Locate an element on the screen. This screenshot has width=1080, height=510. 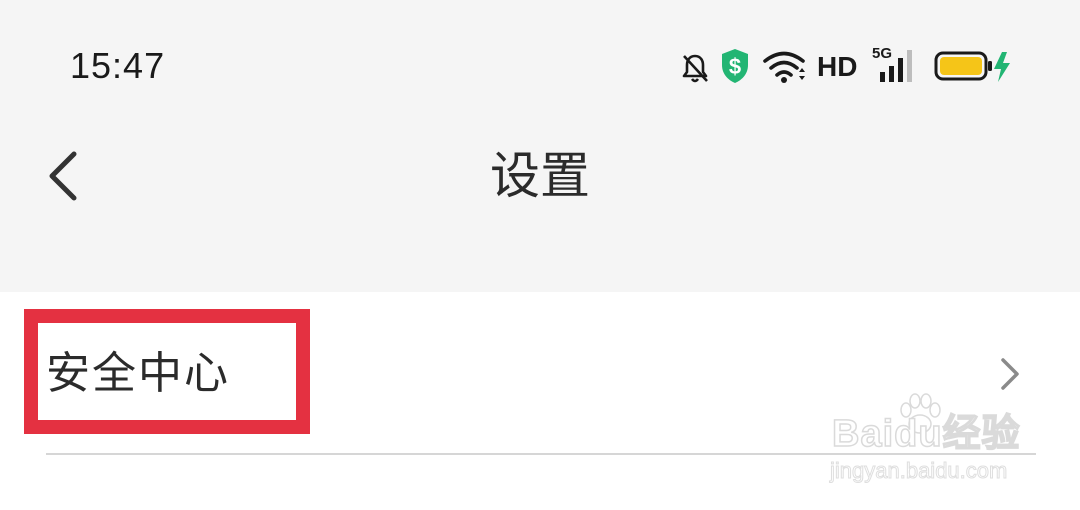
battery-charging-icon is located at coordinates (972, 66).